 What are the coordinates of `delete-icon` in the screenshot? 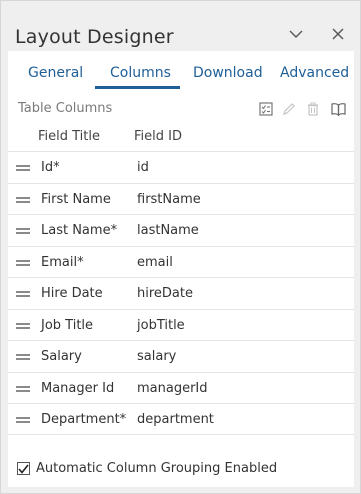 It's located at (313, 109).